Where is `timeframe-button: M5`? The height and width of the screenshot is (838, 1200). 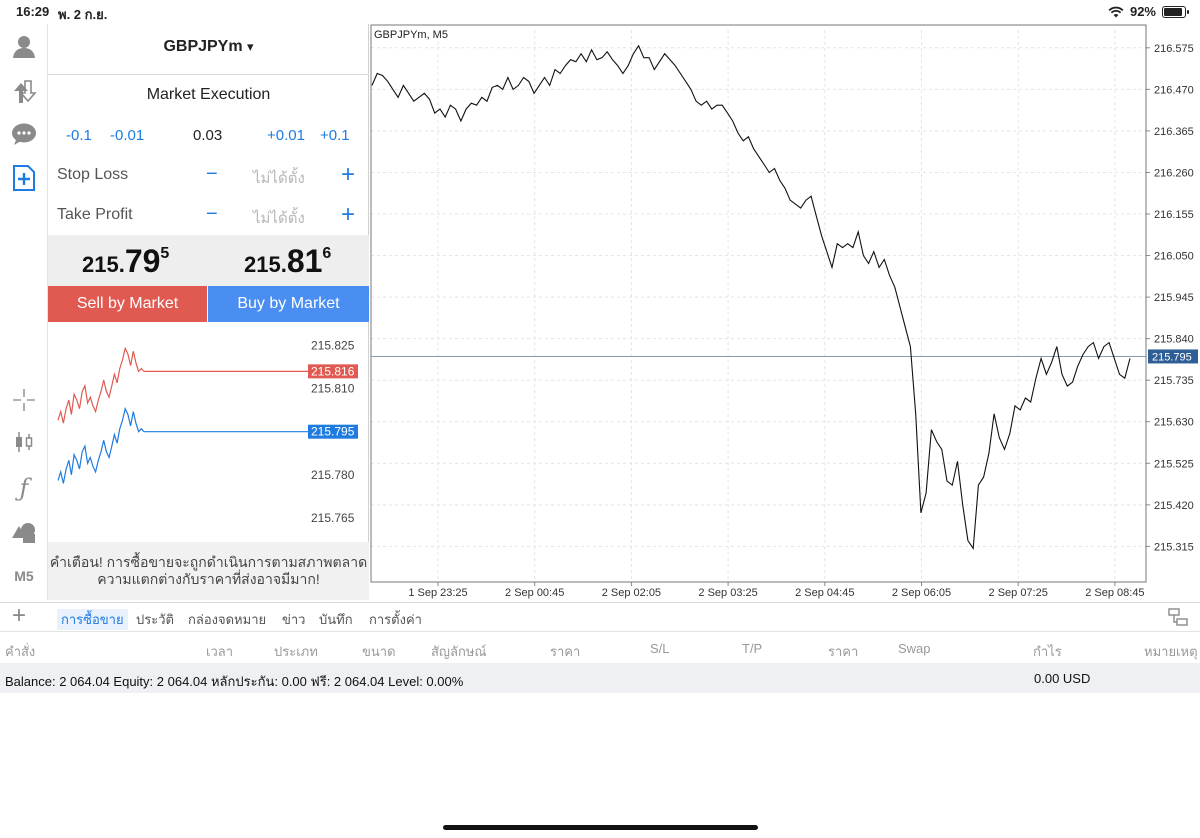 timeframe-button: M5 is located at coordinates (24, 576).